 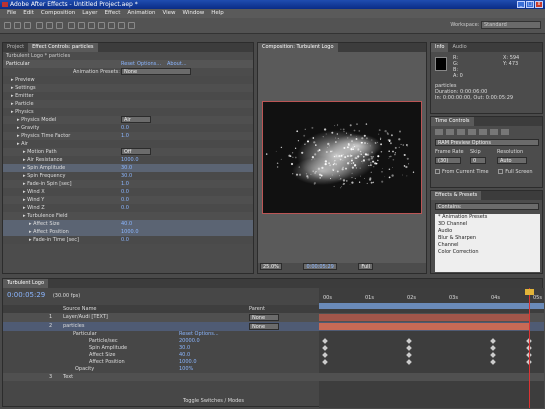 I want to click on timeline-timecode: 0:00:05:29, so click(x=26, y=295).